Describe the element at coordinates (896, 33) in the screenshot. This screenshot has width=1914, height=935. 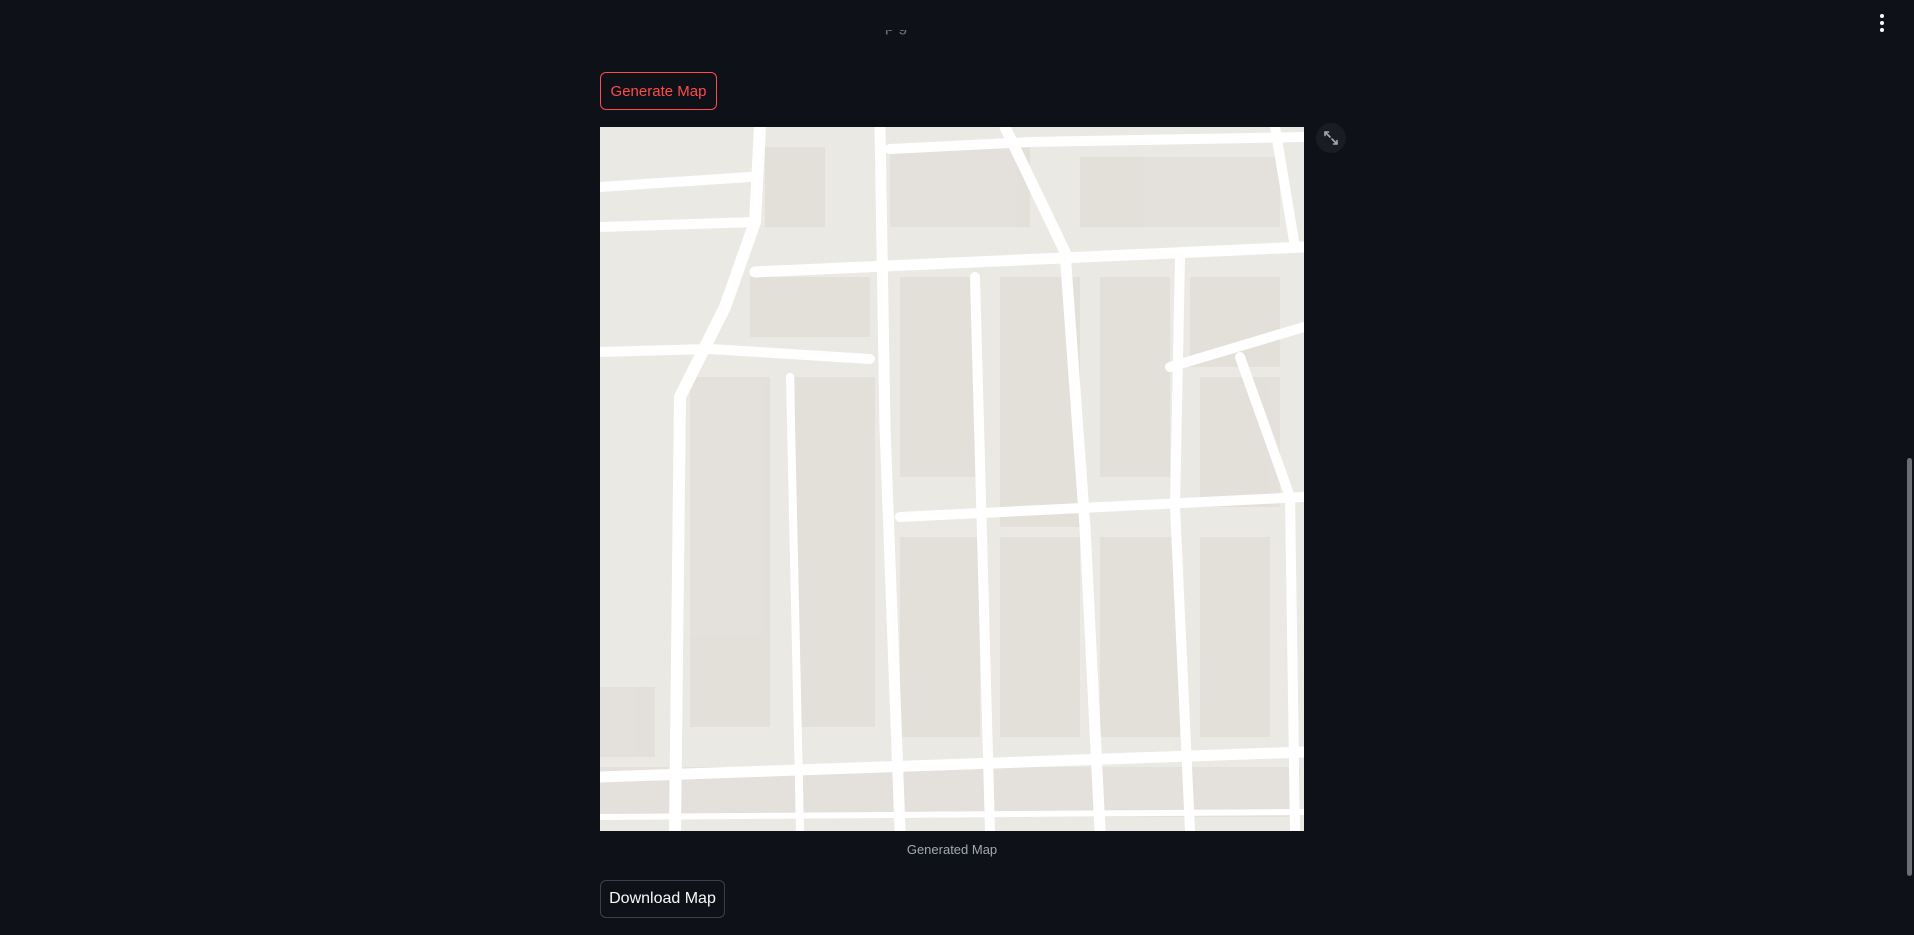
I see `partial-description-label: p g` at that location.